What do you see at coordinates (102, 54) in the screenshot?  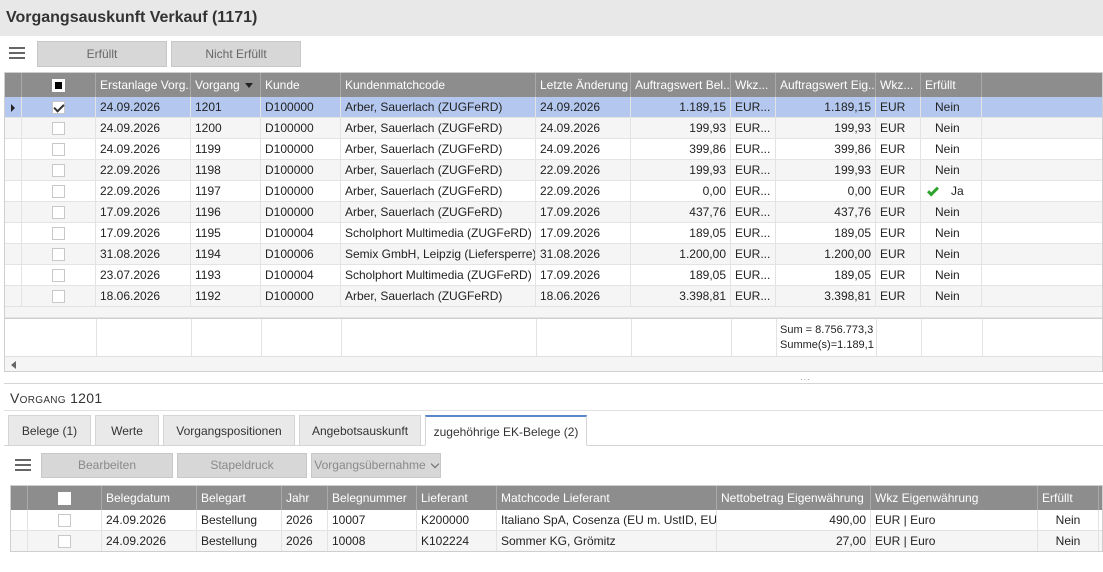 I see `fulfilled-button: Erfüllt` at bounding box center [102, 54].